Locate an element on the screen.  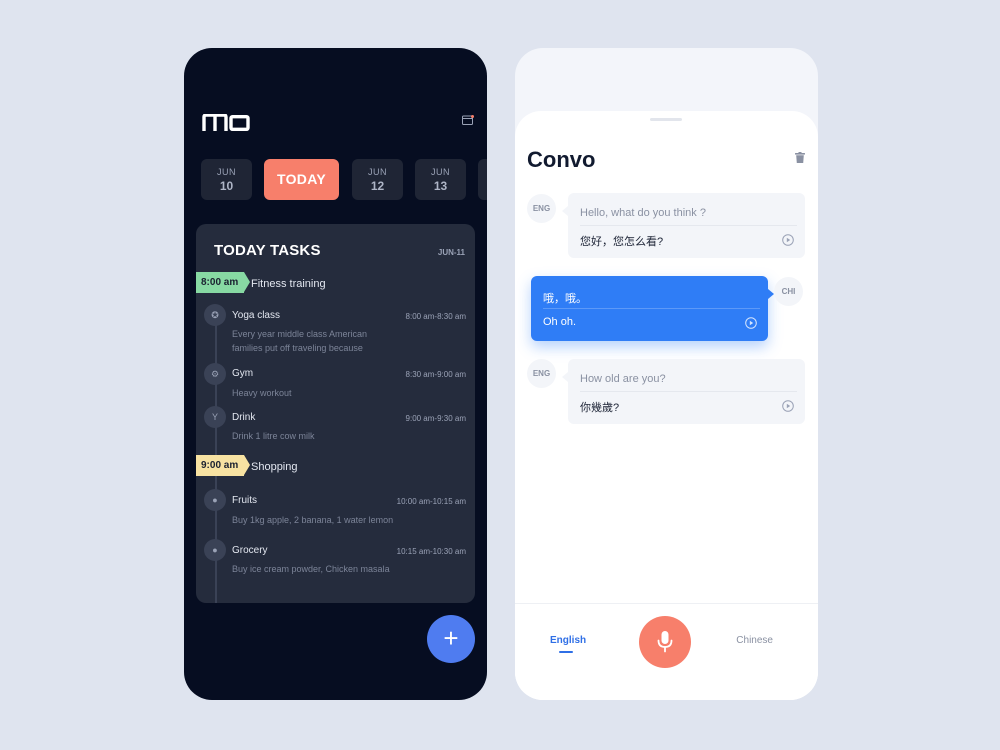
task-name: Gym is located at coordinates (242, 373).